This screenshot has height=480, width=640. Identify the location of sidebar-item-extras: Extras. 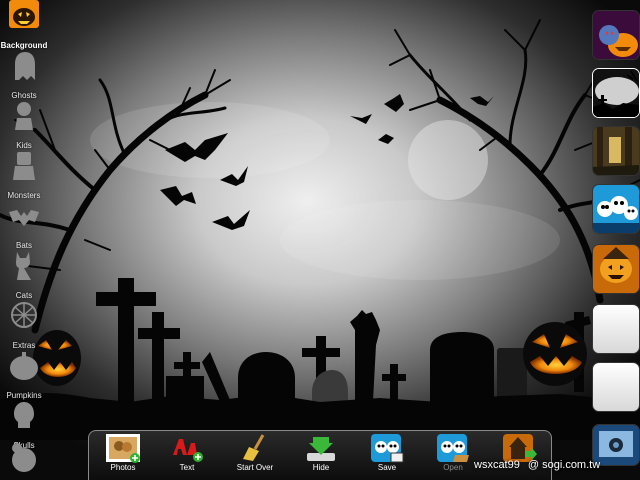
(24, 325).